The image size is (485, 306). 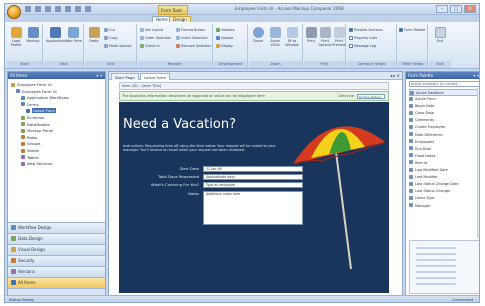 I want to click on tree-item: Application Workflows, so click(x=45, y=98).